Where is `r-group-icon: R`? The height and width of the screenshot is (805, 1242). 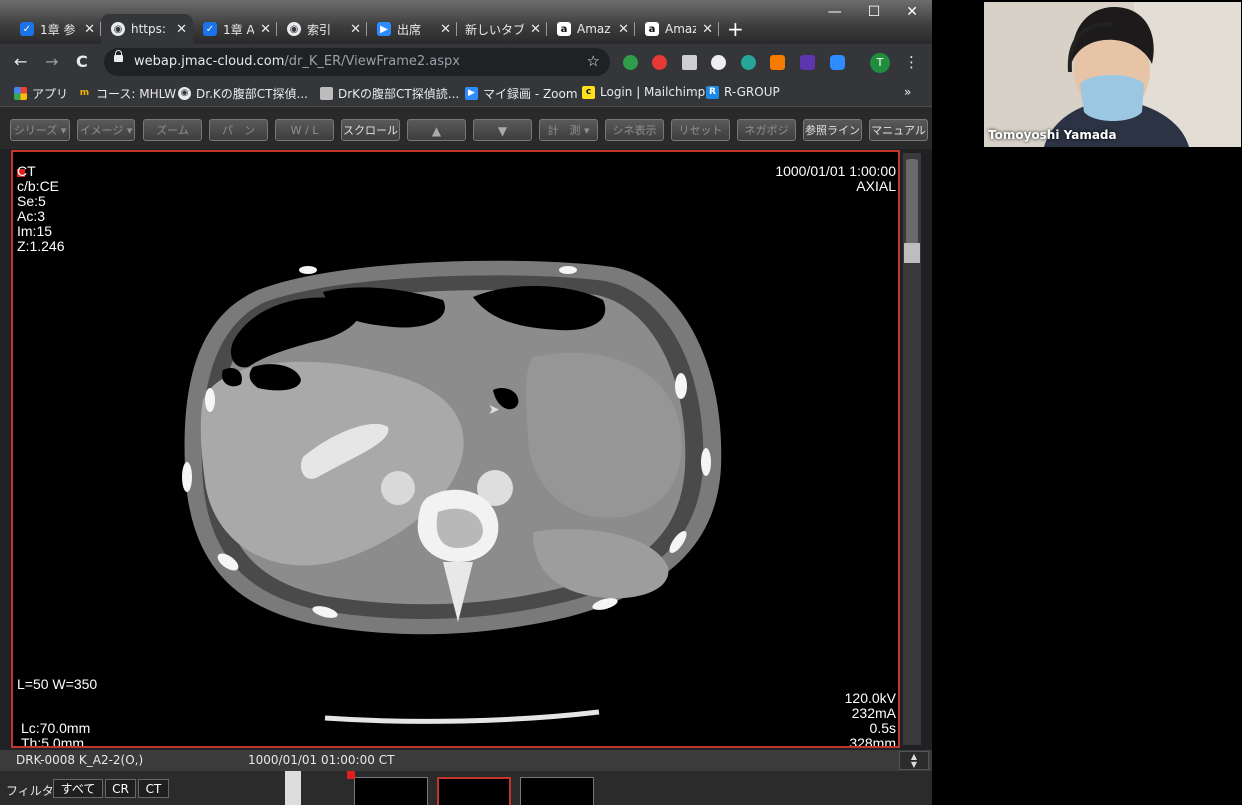
r-group-icon: R is located at coordinates (712, 92).